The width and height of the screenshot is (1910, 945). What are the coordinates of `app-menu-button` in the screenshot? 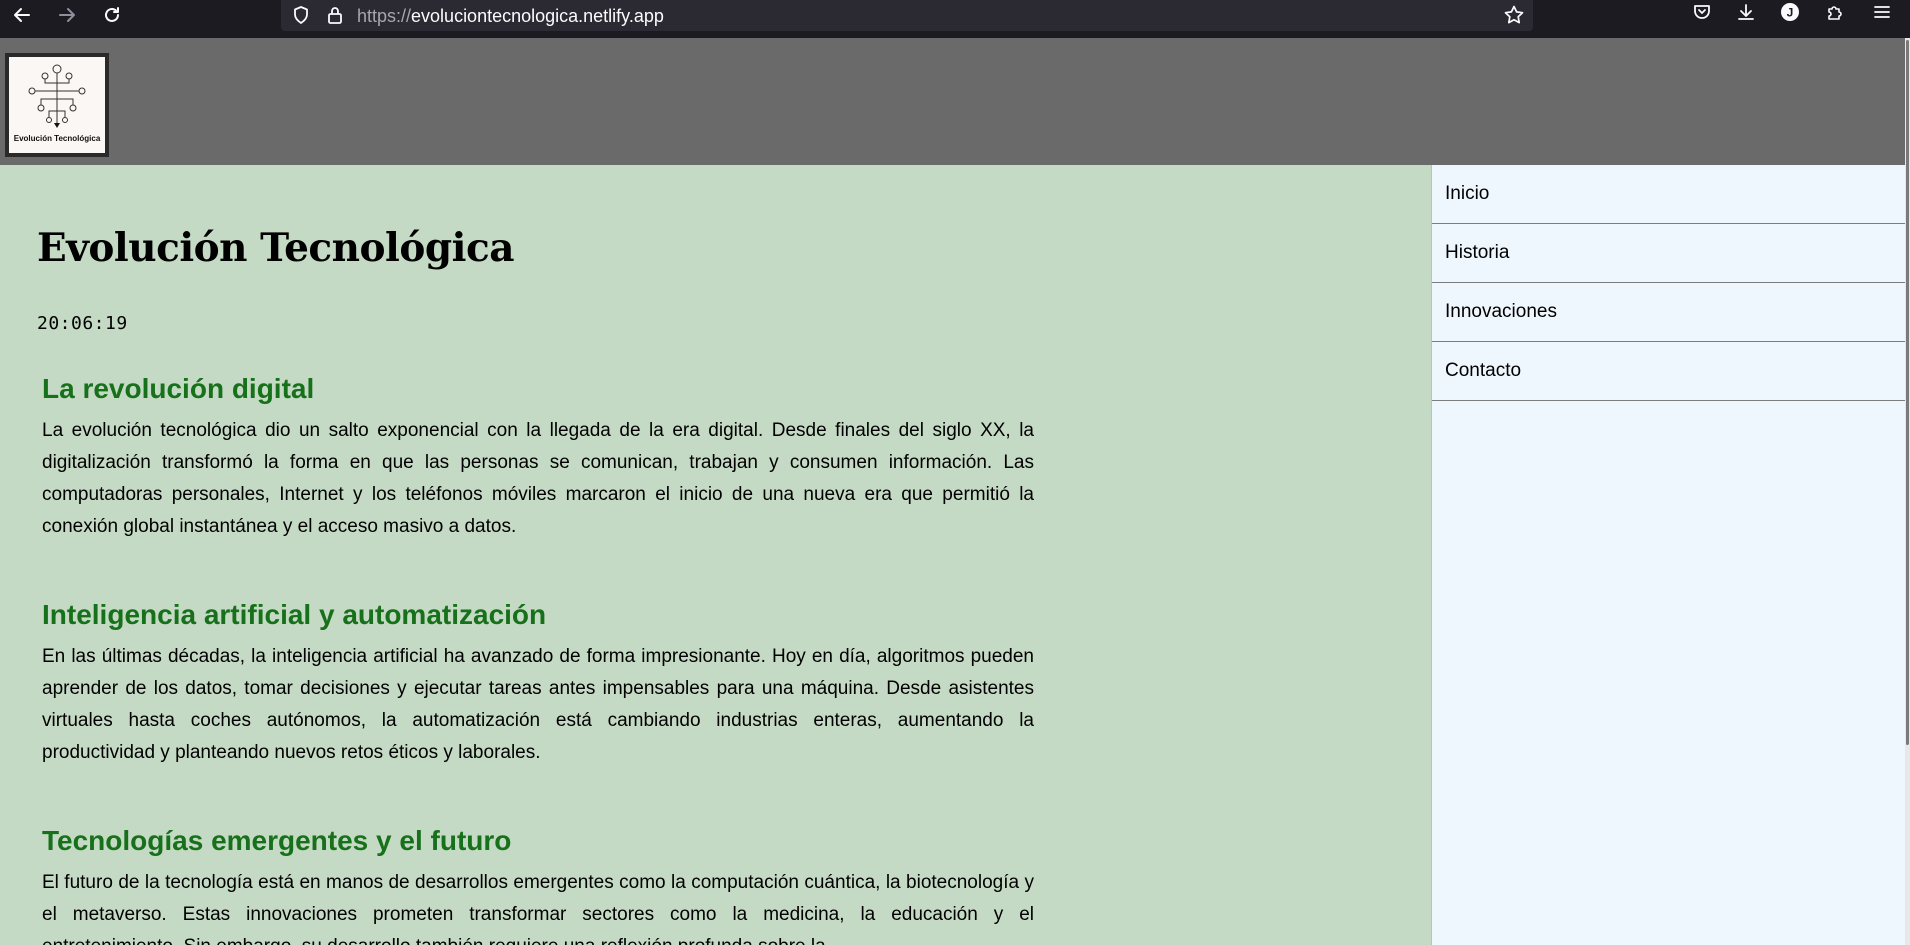 It's located at (1882, 15).